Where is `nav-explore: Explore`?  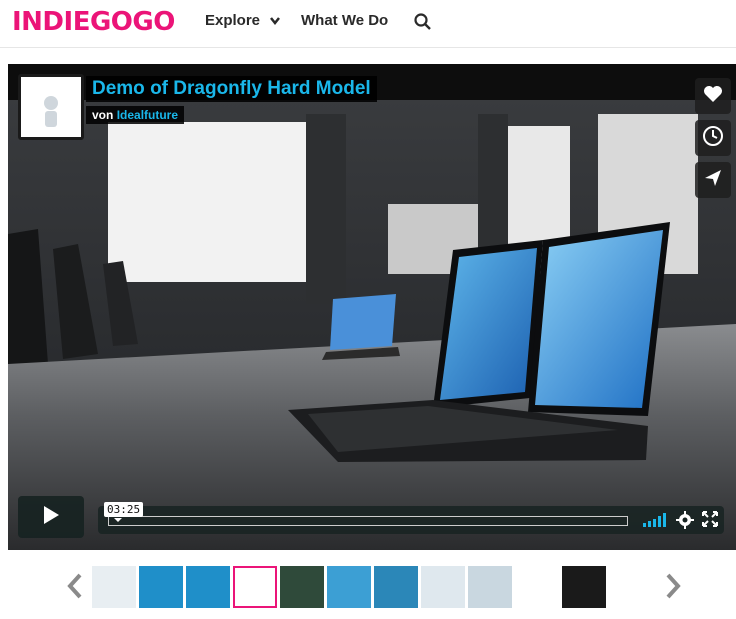 nav-explore: Explore is located at coordinates (243, 20).